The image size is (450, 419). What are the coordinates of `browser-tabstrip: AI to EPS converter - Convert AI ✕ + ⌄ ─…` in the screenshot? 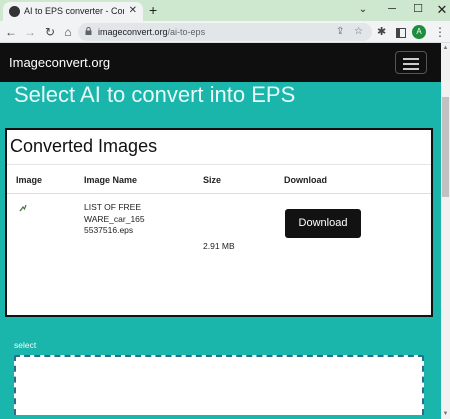 It's located at (225, 10).